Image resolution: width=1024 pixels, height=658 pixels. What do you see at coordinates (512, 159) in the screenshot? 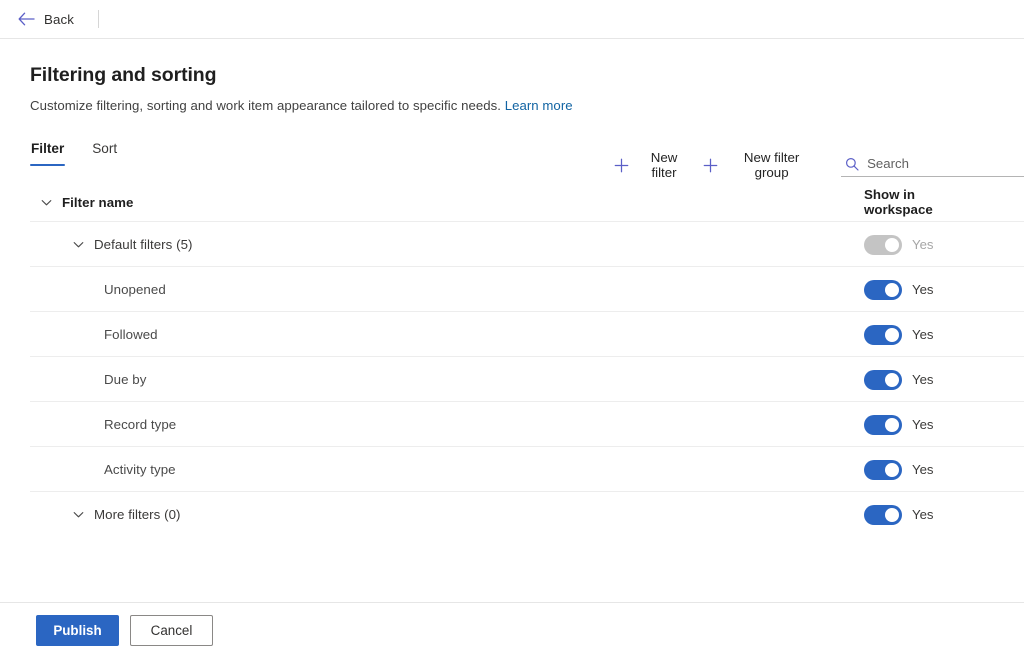
I see `tabs-toolbar-row: Filter Sort New filter New filter group` at bounding box center [512, 159].